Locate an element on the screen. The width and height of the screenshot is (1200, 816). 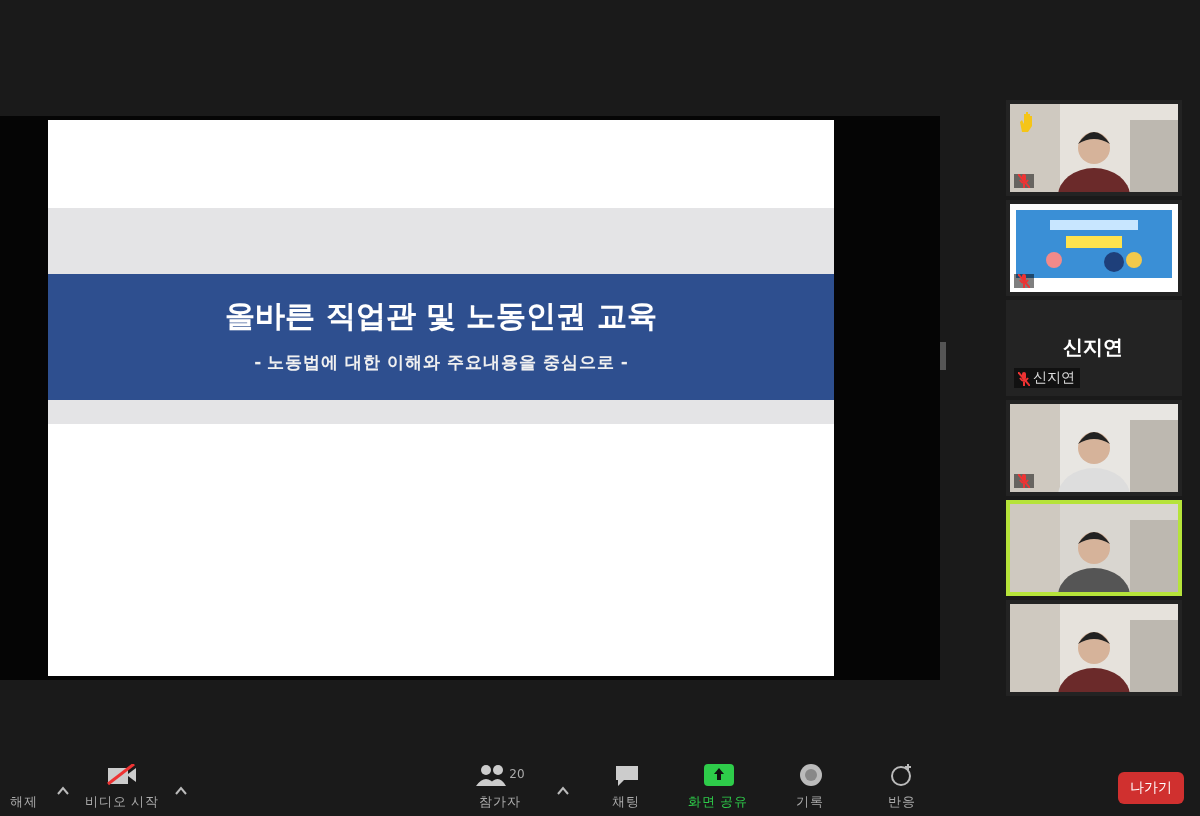
participant-name: 신지연 is located at coordinates (1093, 349).